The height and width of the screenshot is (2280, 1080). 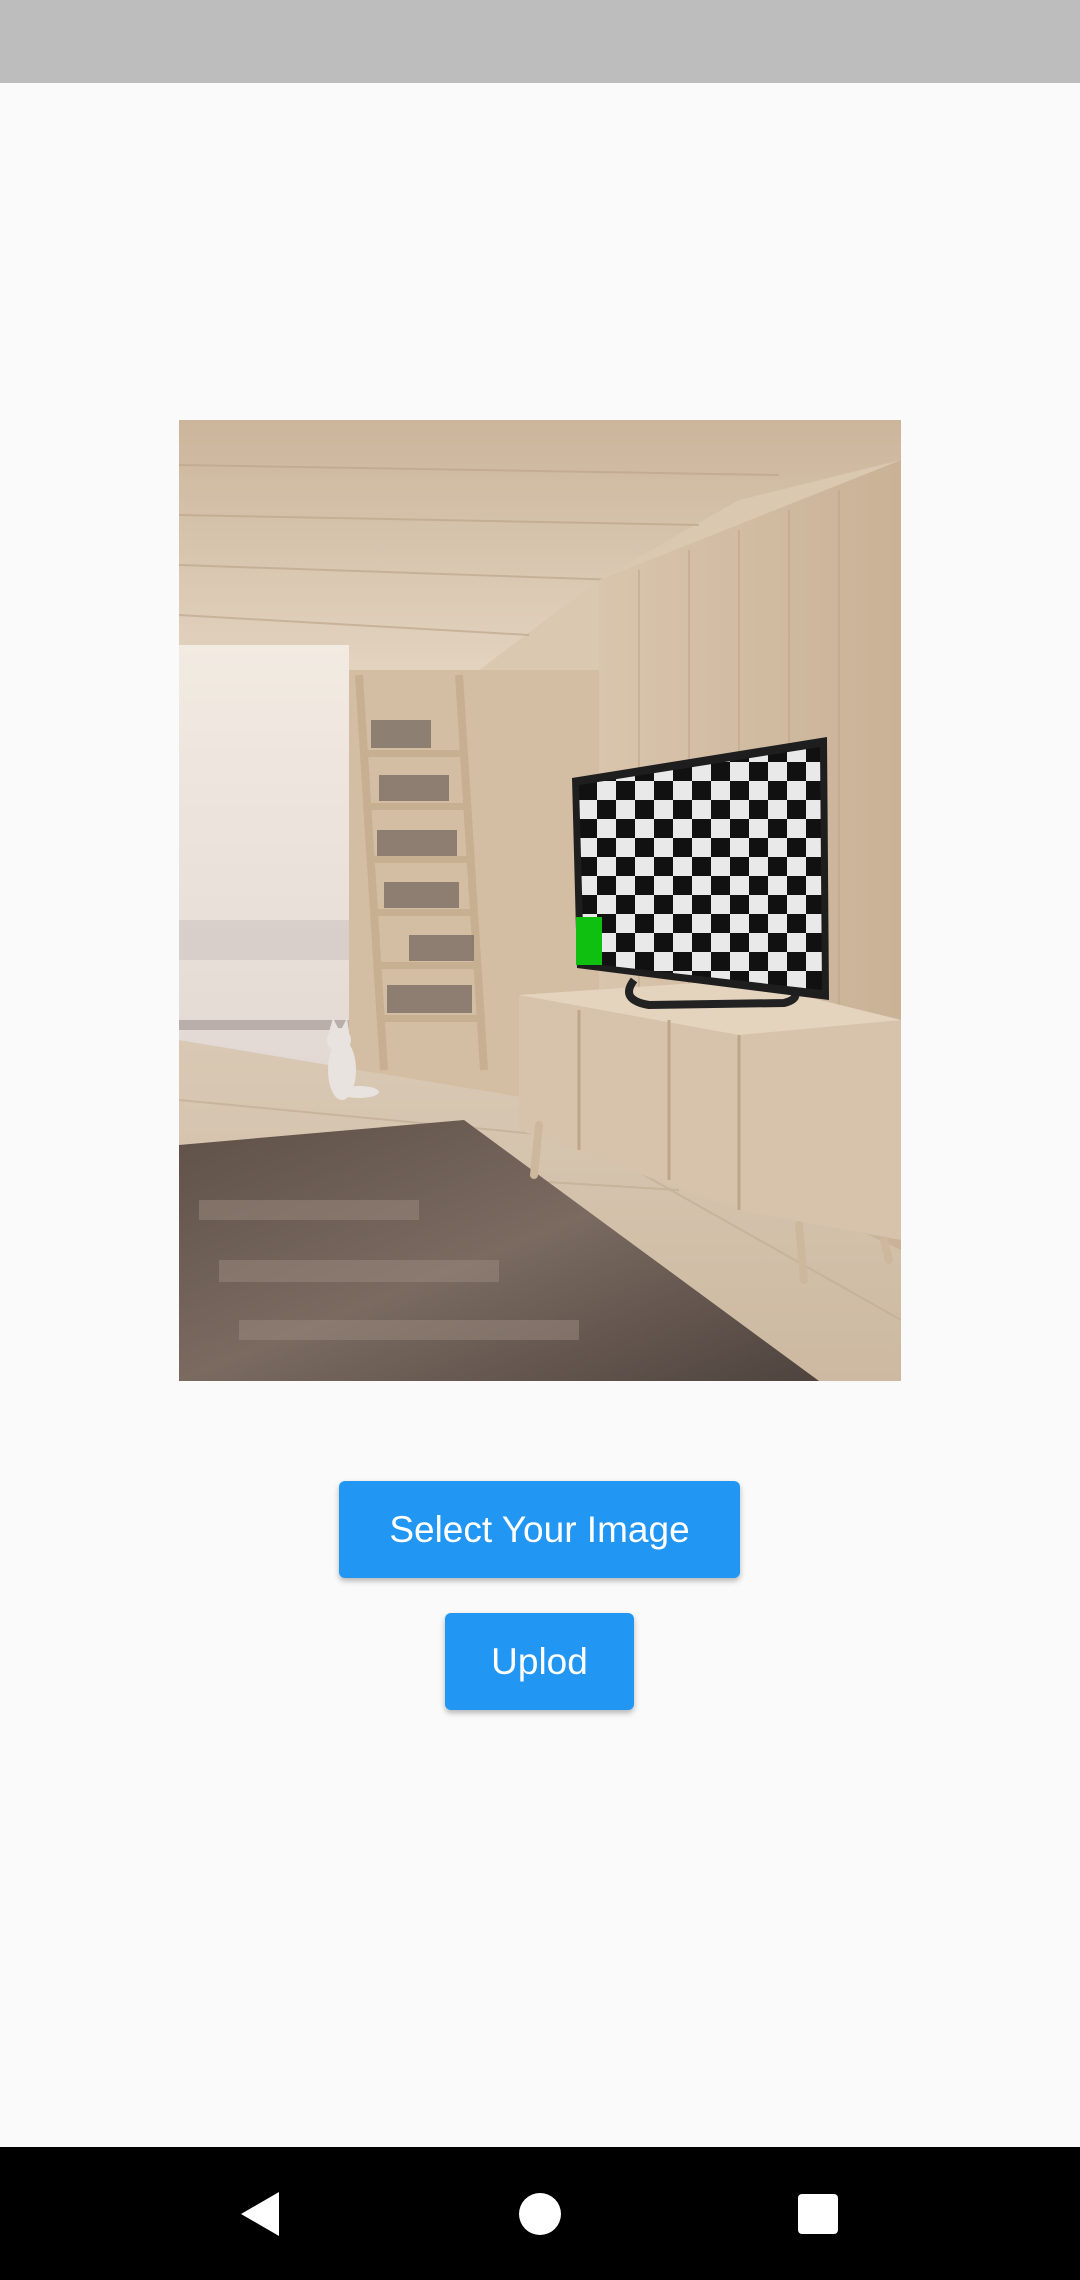 I want to click on back-button, so click(x=260, y=2213).